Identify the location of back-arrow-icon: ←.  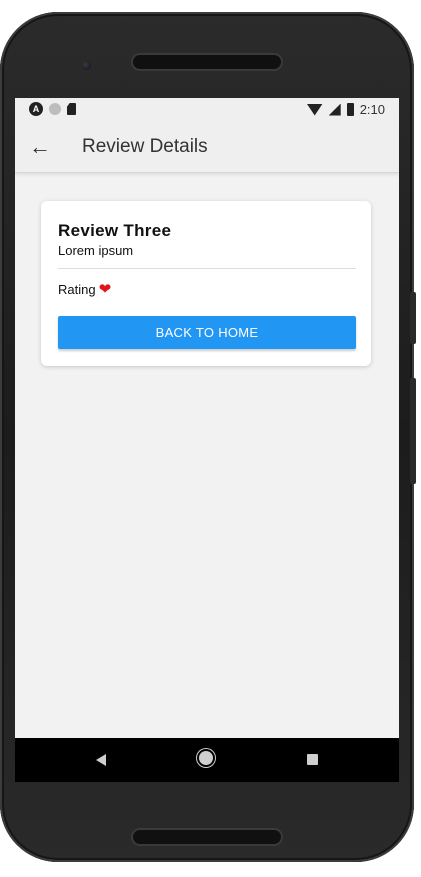
(40, 147).